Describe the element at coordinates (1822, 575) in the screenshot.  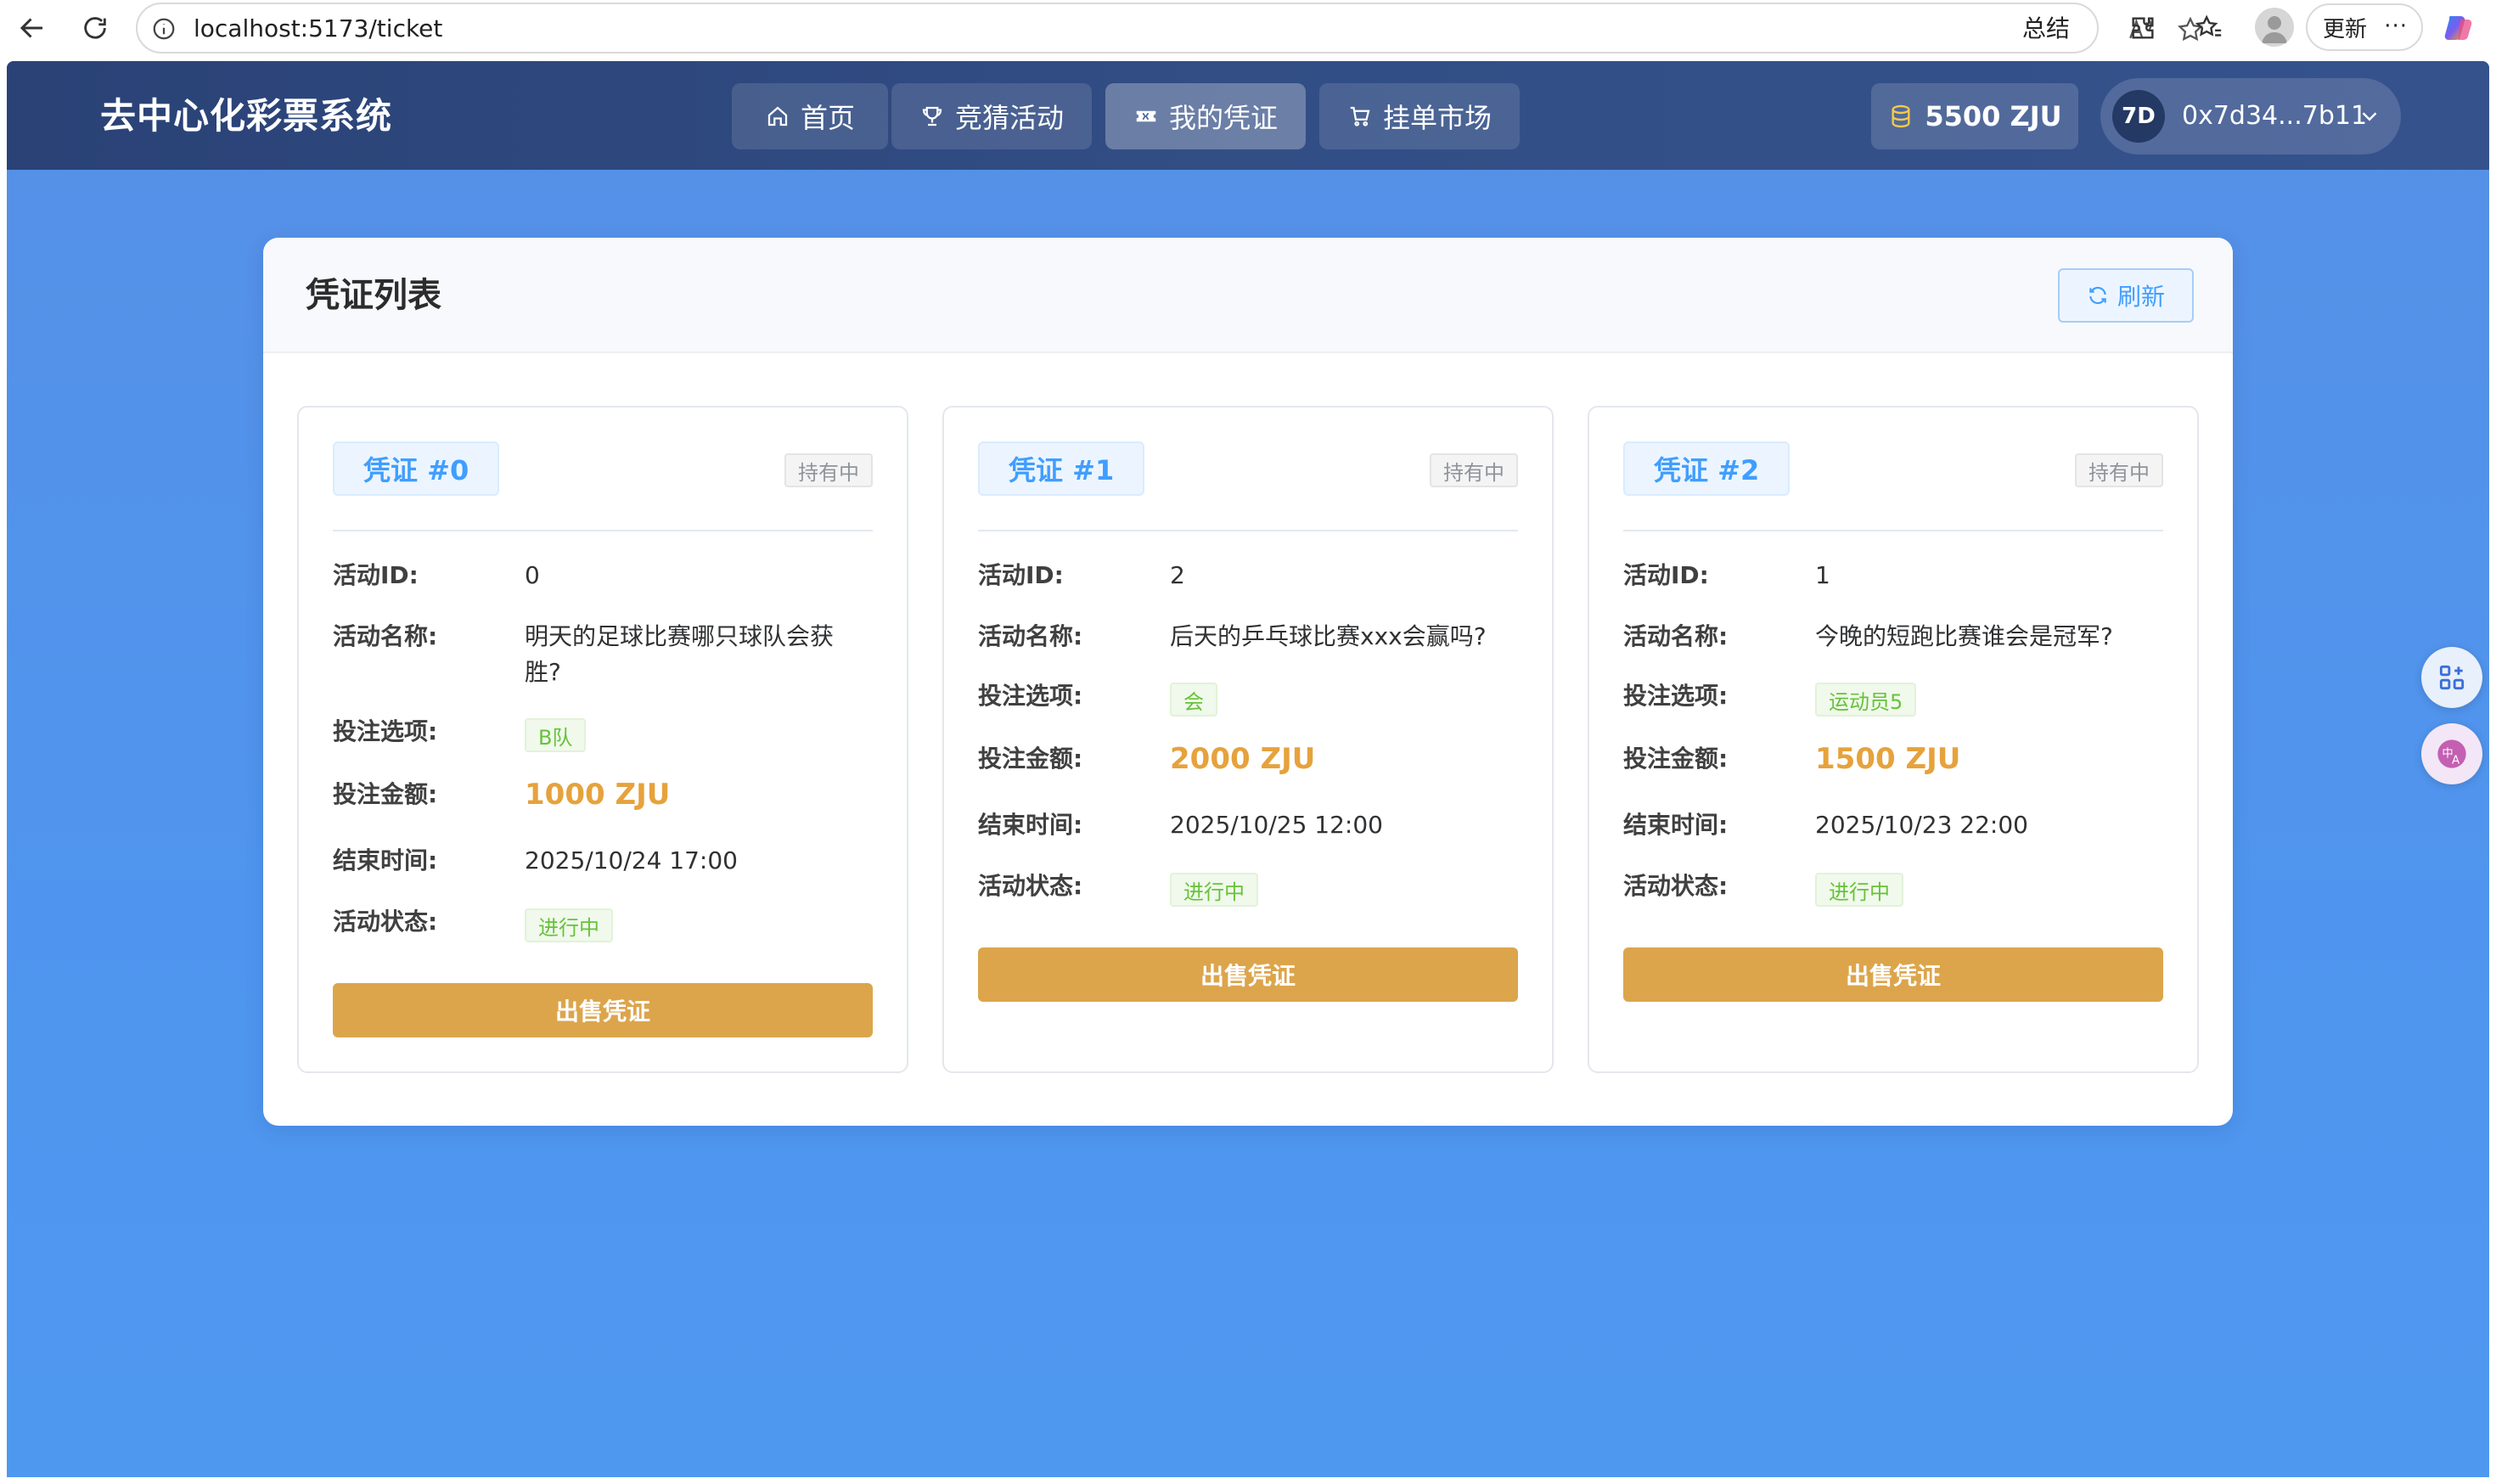
I see `activity-id-value: 1` at that location.